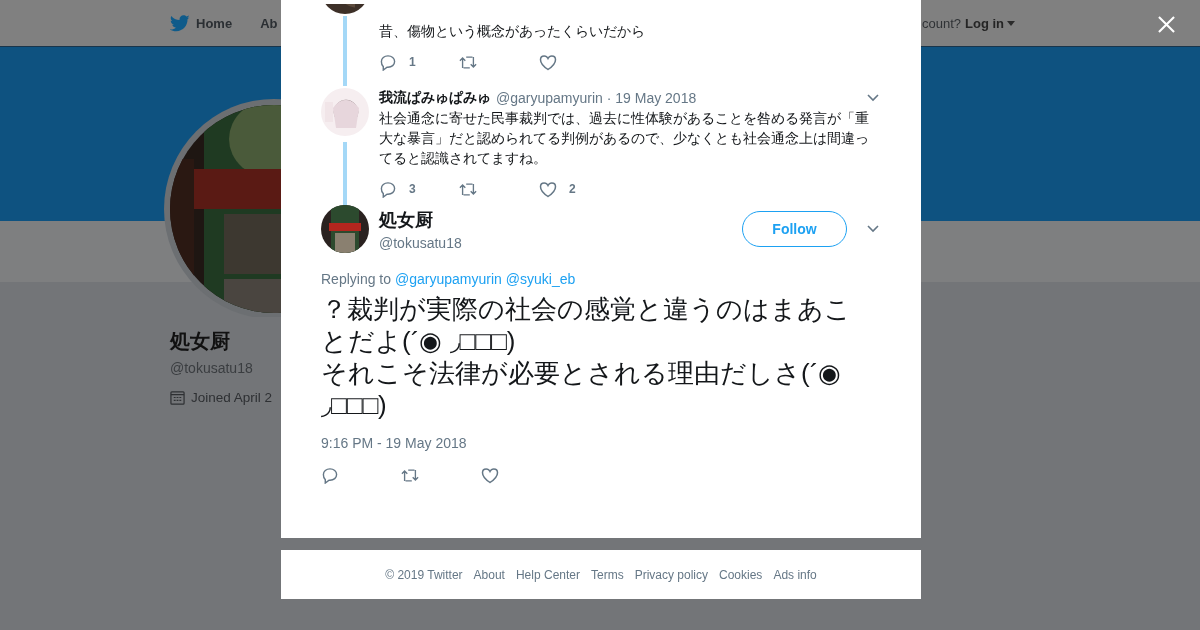  I want to click on login-link: Log in, so click(990, 23).